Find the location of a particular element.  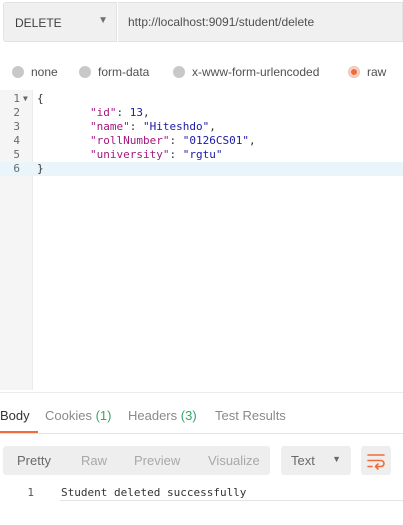

method-label: DELETE is located at coordinates (38, 23).